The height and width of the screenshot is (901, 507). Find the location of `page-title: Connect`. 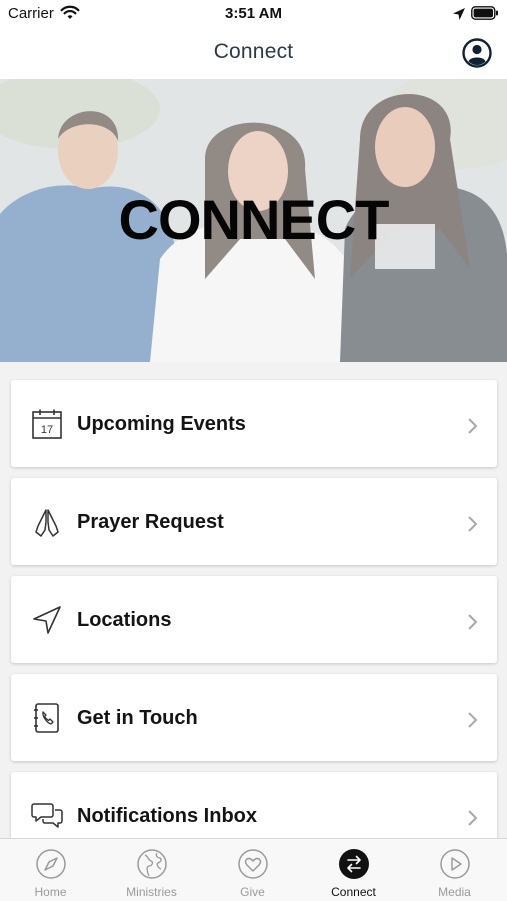

page-title: Connect is located at coordinates (253, 51).